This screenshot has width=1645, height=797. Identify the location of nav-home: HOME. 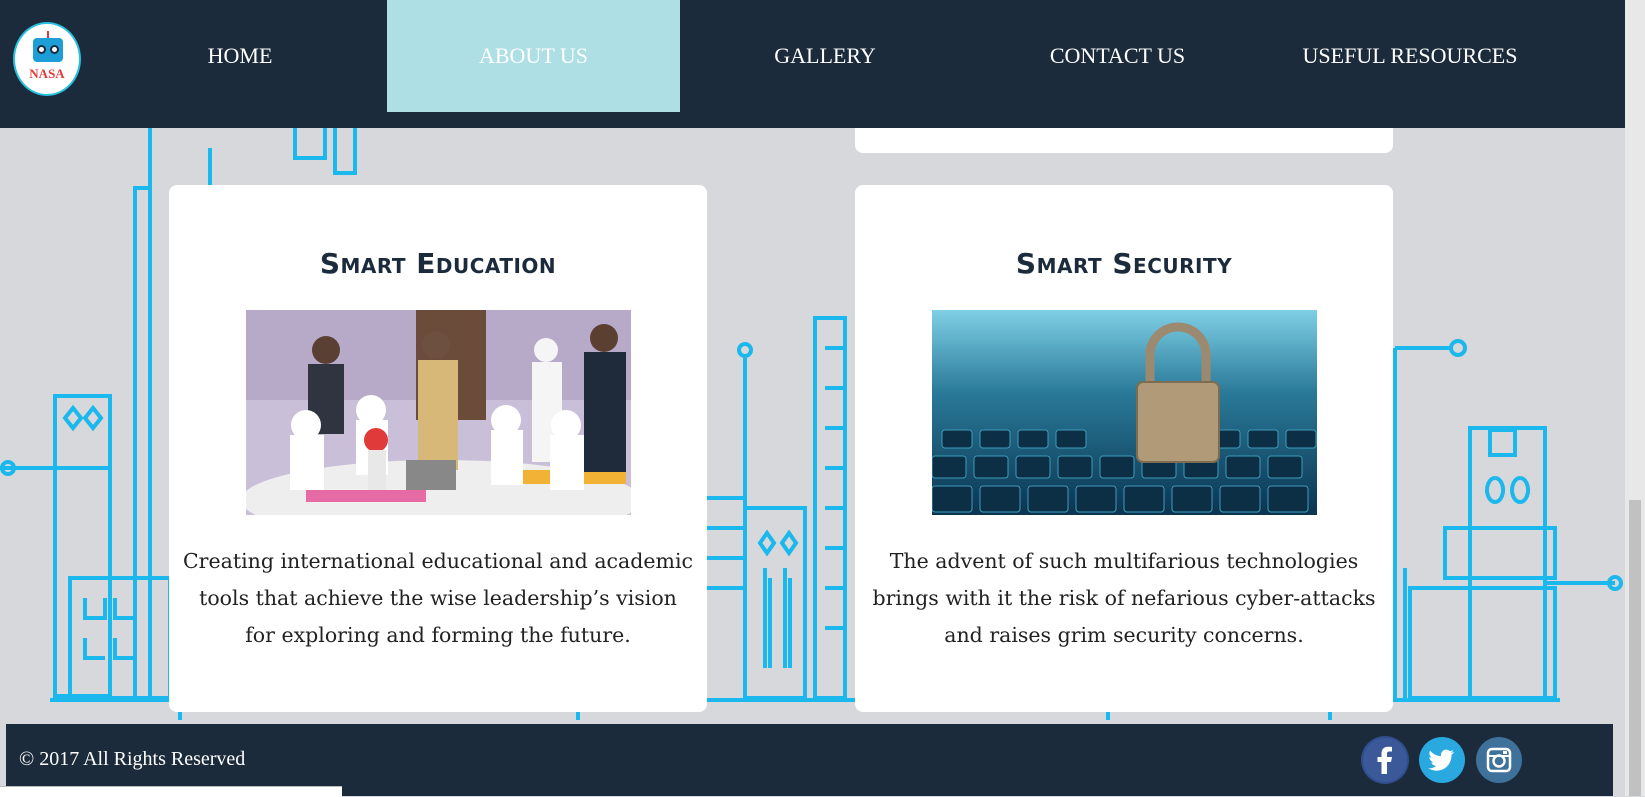
(240, 56).